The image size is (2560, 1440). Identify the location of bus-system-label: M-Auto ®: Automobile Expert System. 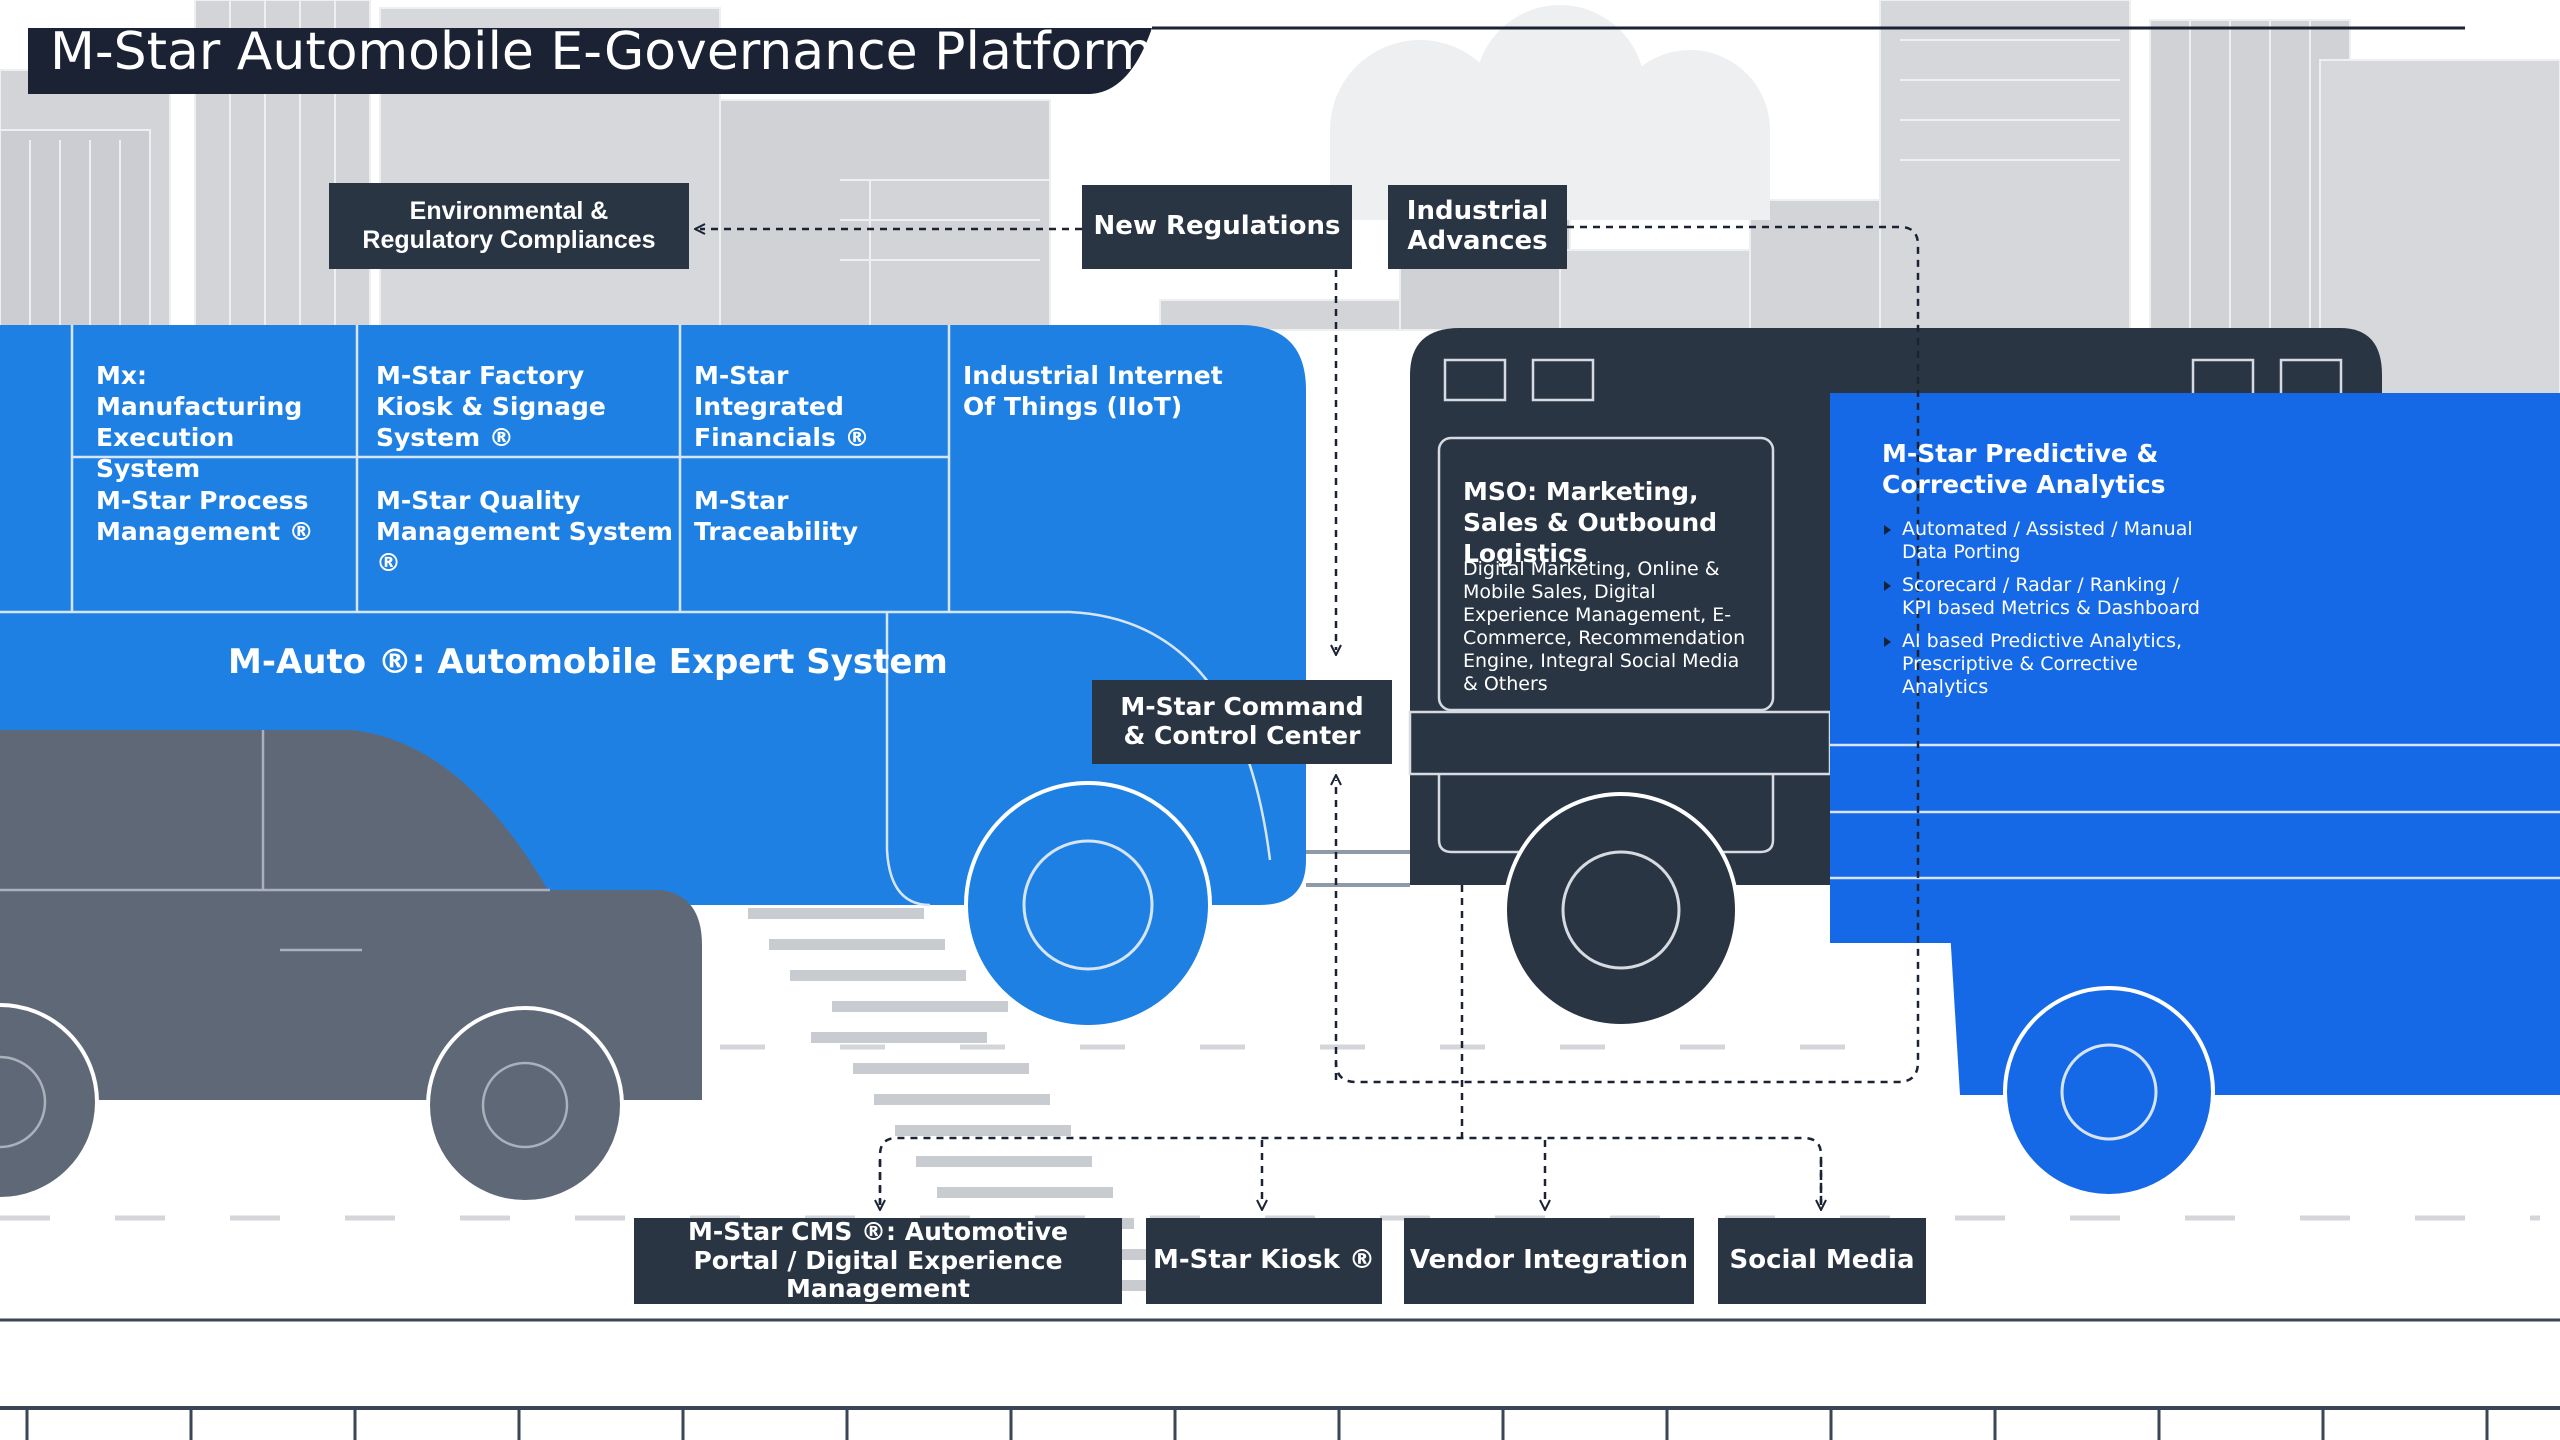
(588, 662).